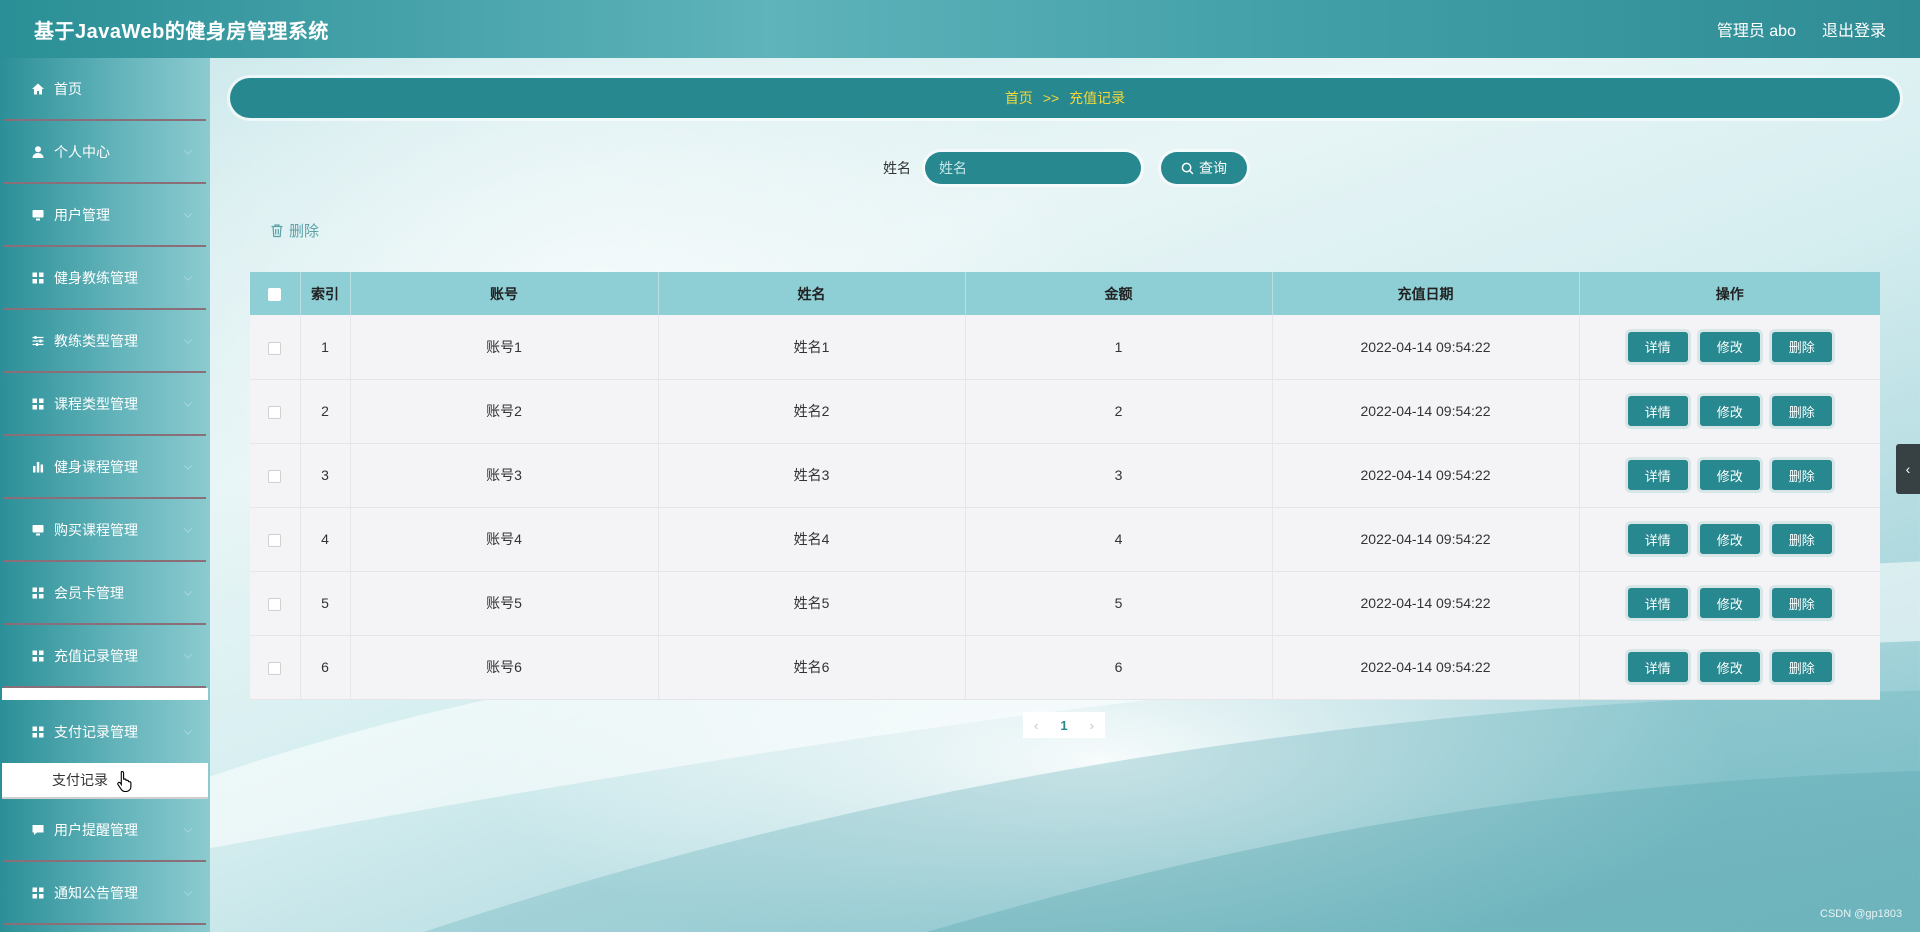 This screenshot has height=932, width=1920. What do you see at coordinates (1801, 29) in the screenshot?
I see `header-user-area: 管理员 abo 退出登录` at bounding box center [1801, 29].